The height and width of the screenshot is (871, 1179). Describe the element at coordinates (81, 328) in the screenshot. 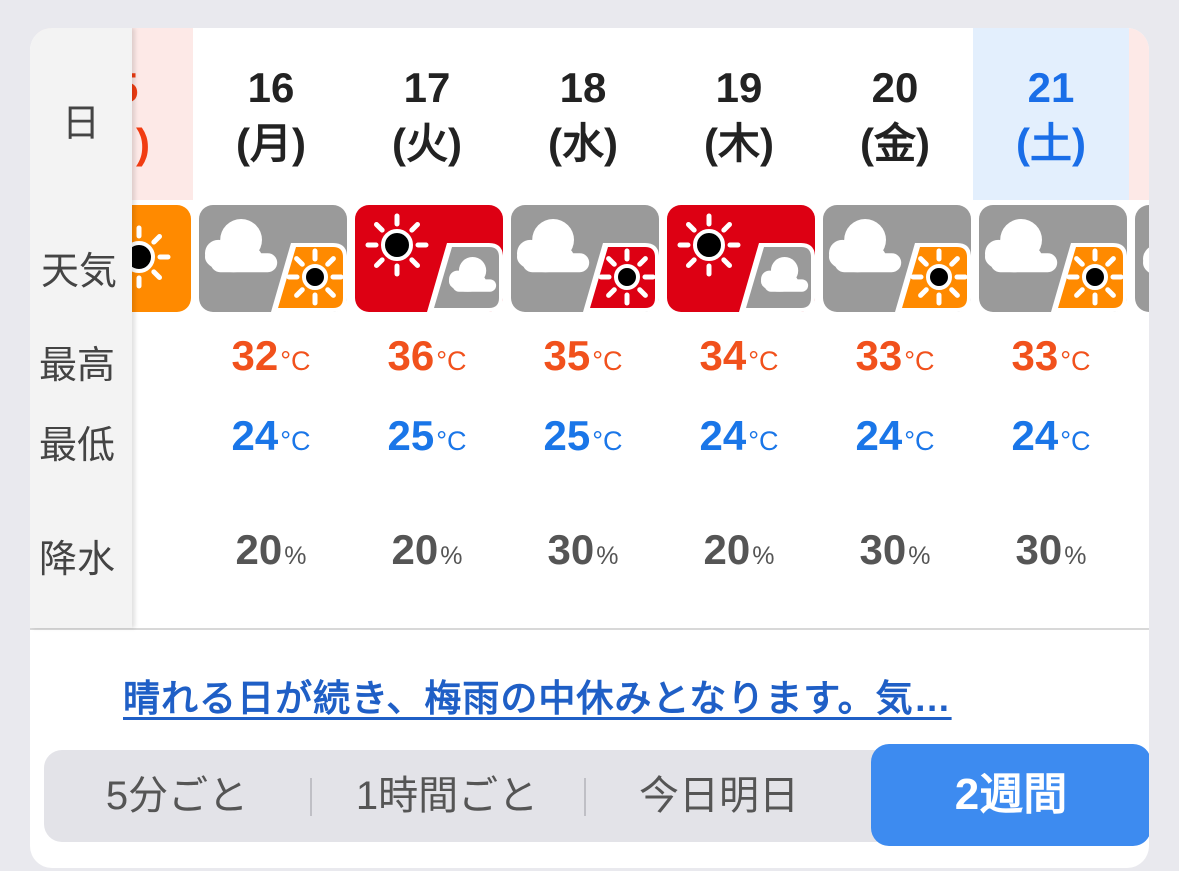

I see `row-label-column: 日 天気 最高 最低 降水` at that location.